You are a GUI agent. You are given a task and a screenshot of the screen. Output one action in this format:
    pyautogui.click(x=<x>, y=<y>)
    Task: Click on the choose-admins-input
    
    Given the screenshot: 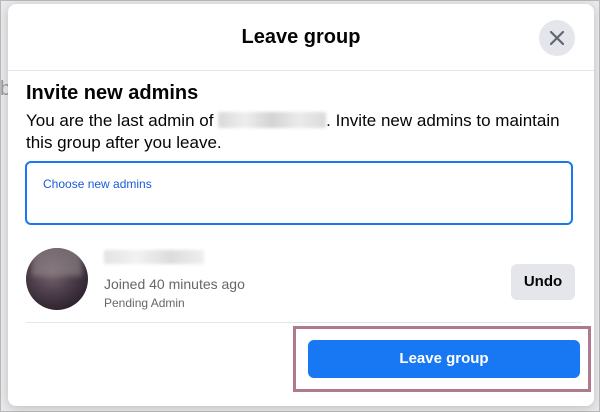 What is the action you would take?
    pyautogui.click(x=293, y=184)
    